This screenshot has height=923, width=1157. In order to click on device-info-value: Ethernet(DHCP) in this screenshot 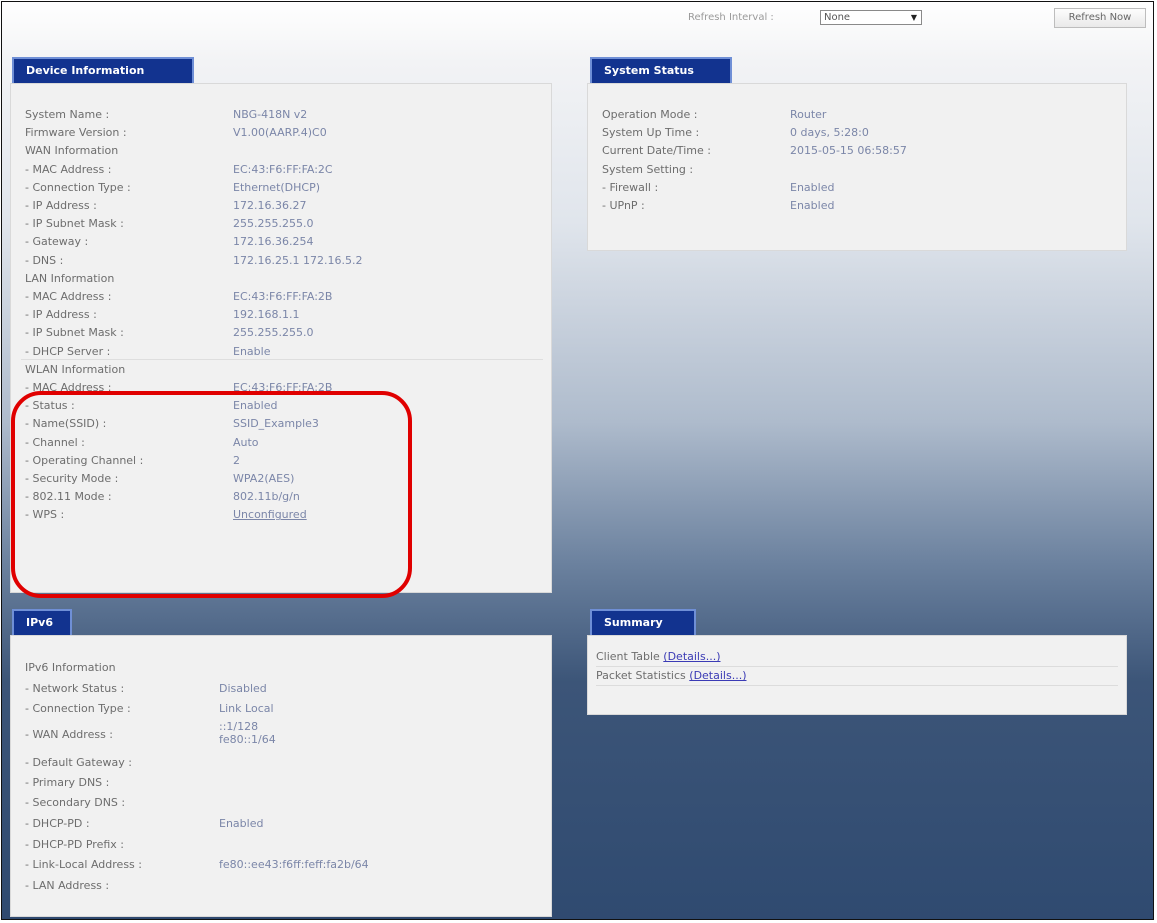, I will do `click(277, 187)`.